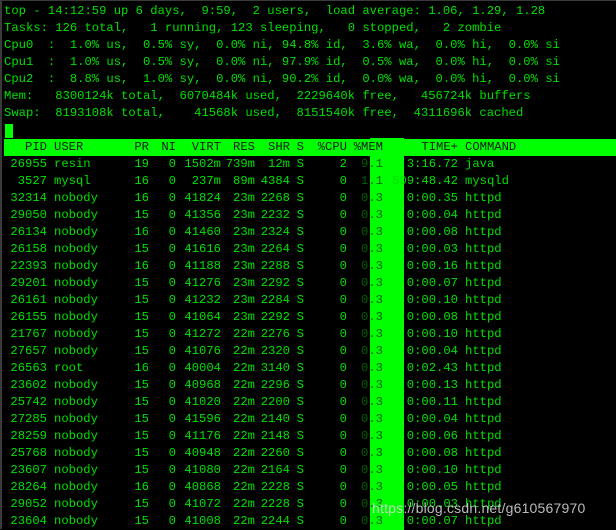  I want to click on process-pid: 26955, so click(28, 164).